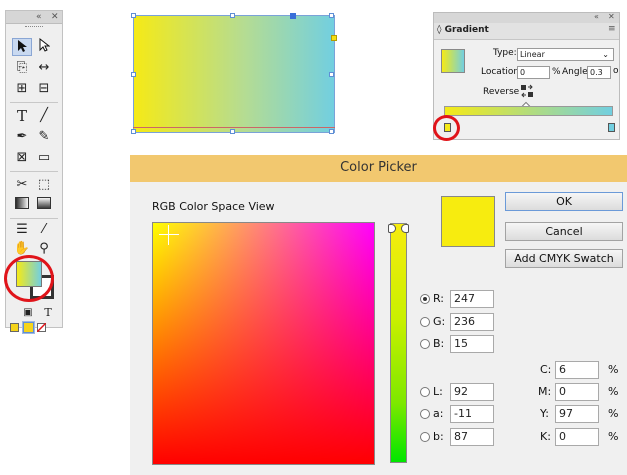 This screenshot has height=475, width=627. Describe the element at coordinates (453, 61) in the screenshot. I see `gradient-preview-swatch` at that location.